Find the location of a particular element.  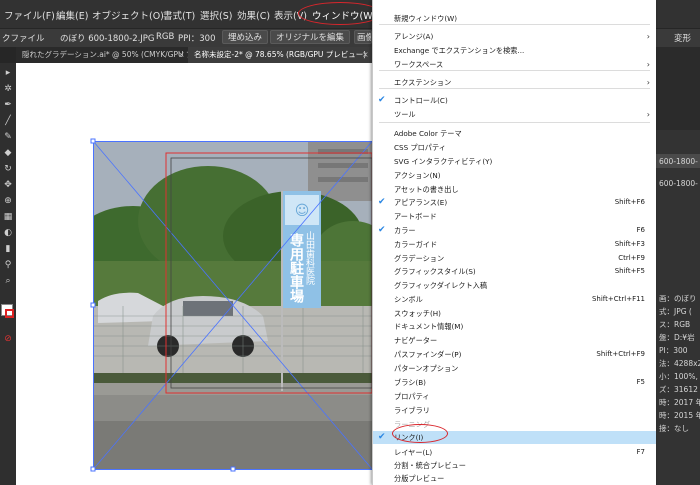

tab-hidden-gradient: 隠れたグラデーション.ai* @ 50% (CMYK/GPU プレビュー) is located at coordinates (102, 55).